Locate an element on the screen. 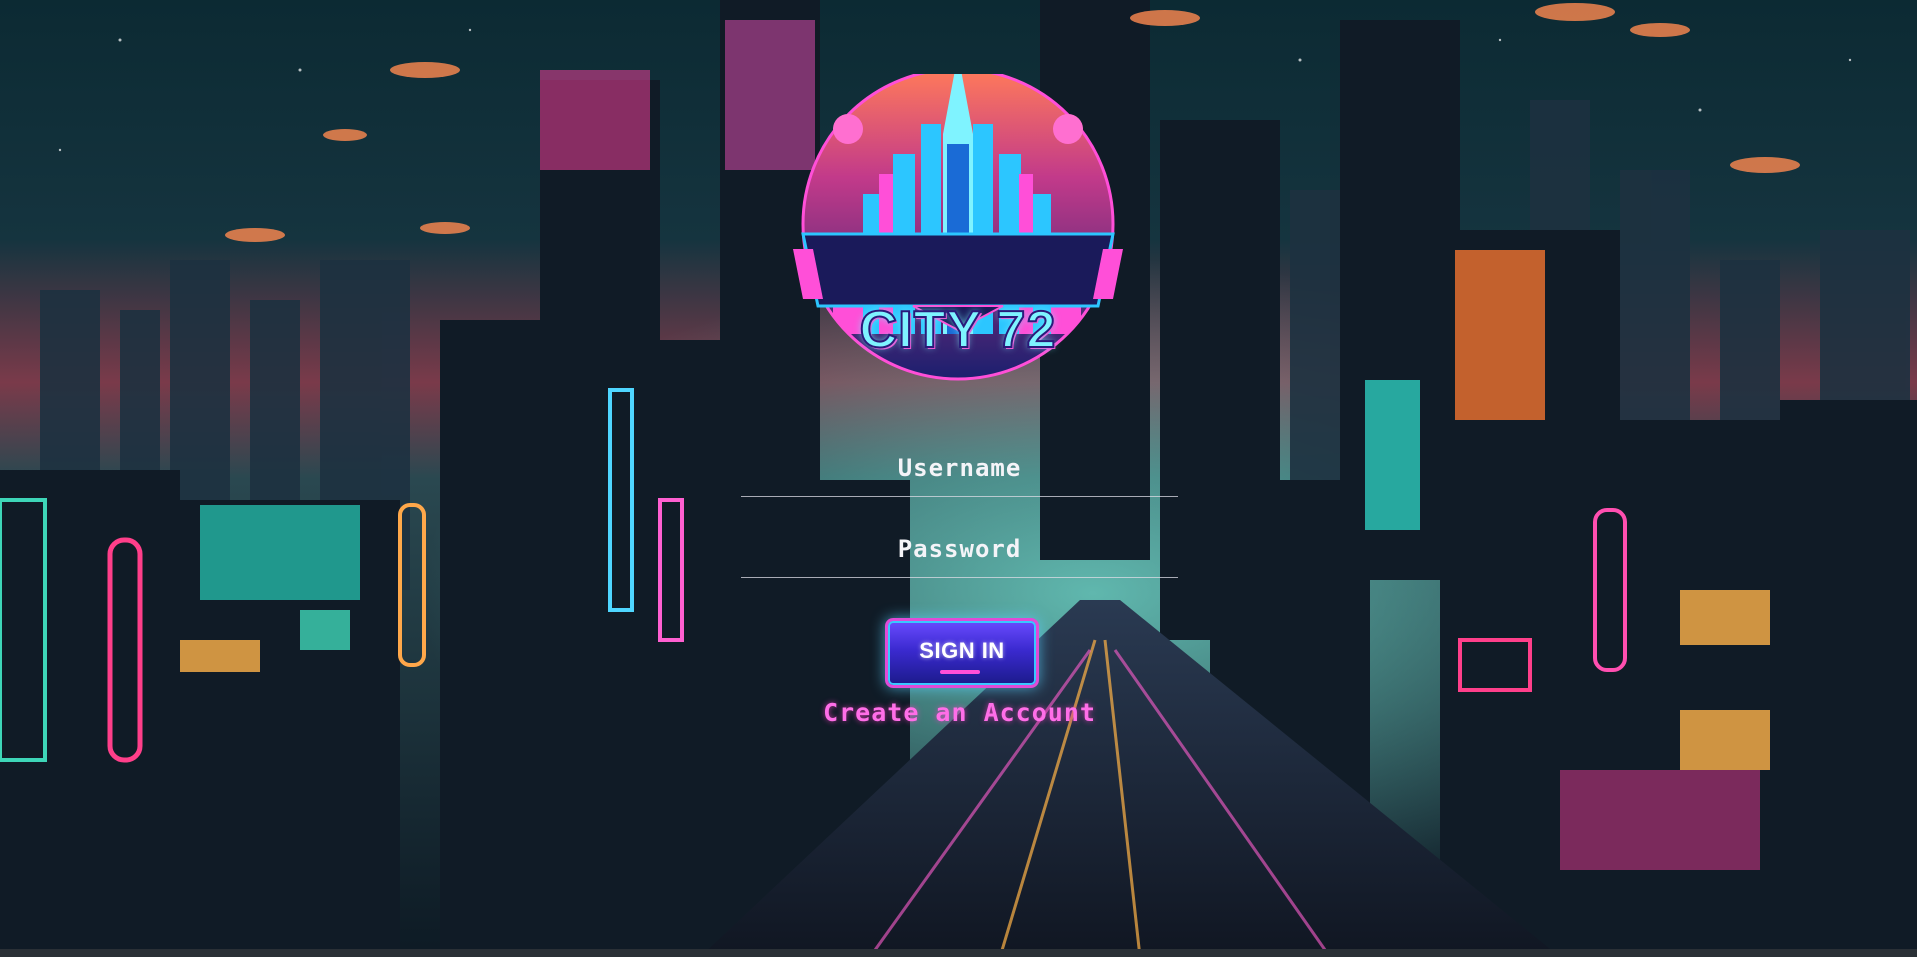 The width and height of the screenshot is (1917, 957). create-account-link: Create an Account is located at coordinates (959, 712).